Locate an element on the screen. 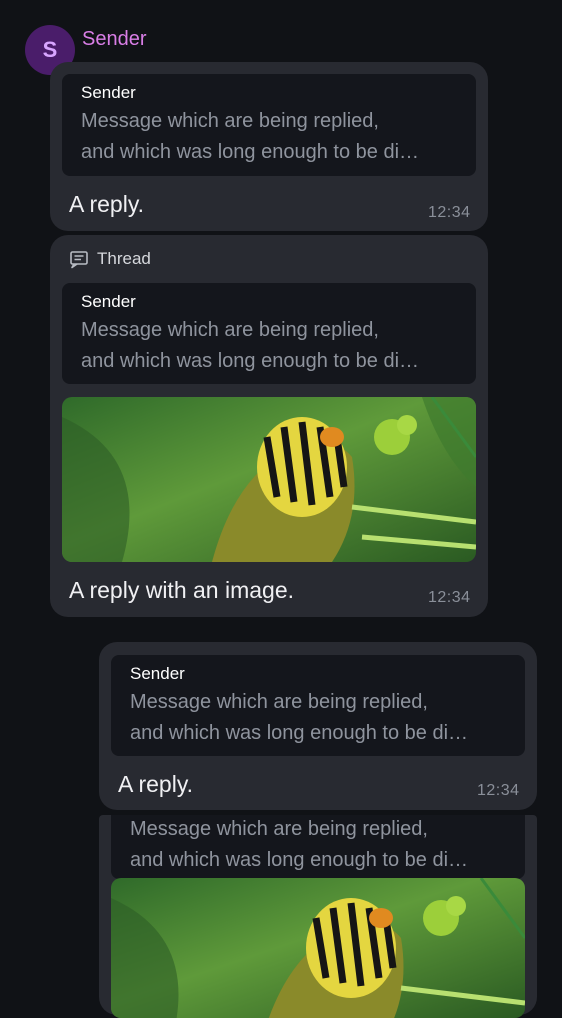 Image resolution: width=562 pixels, height=1018 pixels. sender-name: Sender is located at coordinates (114, 39).